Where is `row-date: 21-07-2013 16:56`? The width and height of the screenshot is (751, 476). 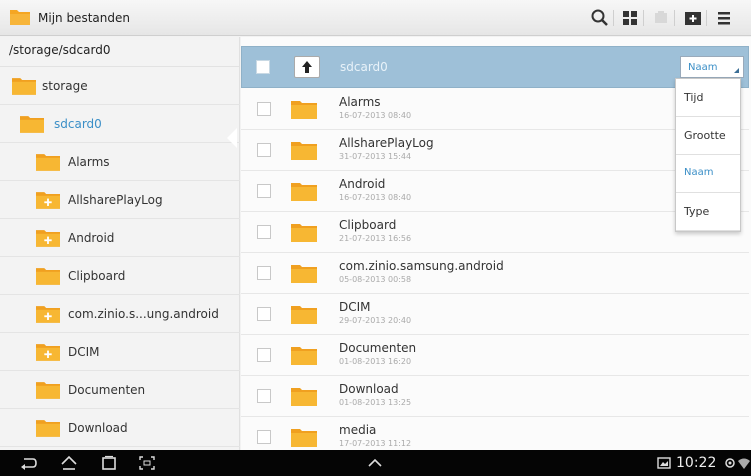 row-date: 21-07-2013 16:56 is located at coordinates (375, 238).